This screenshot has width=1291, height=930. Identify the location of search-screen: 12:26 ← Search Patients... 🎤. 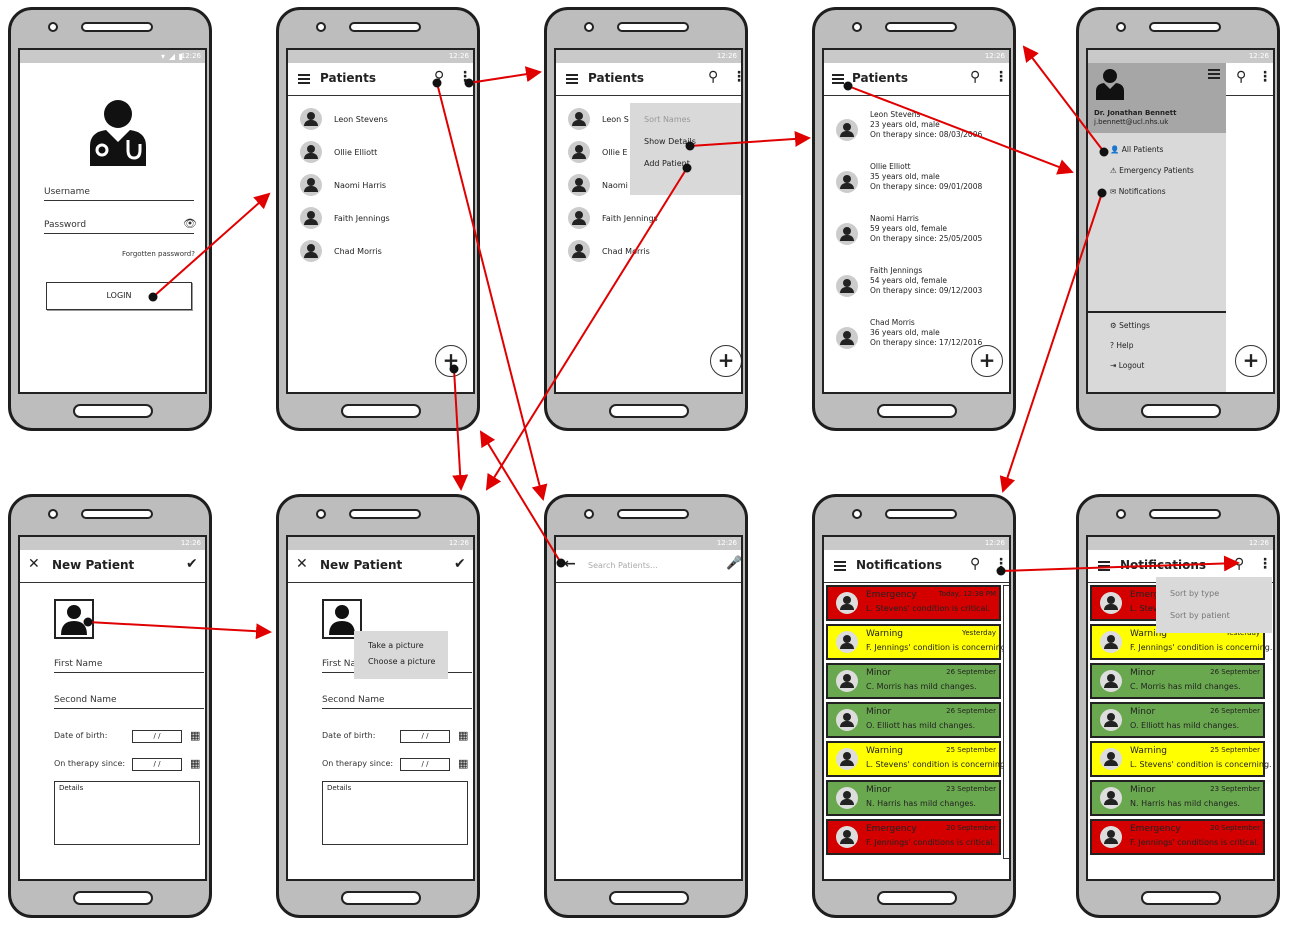
(648, 708).